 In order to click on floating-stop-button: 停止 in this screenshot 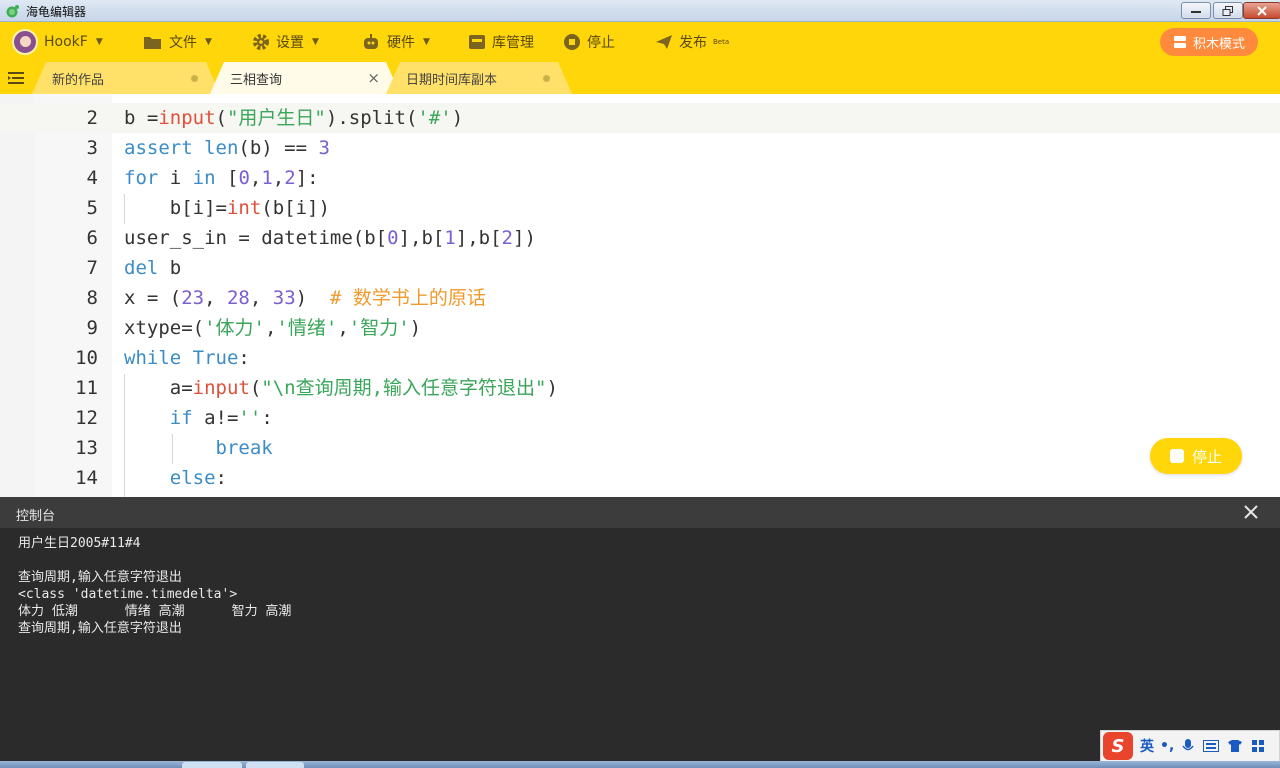, I will do `click(1196, 456)`.